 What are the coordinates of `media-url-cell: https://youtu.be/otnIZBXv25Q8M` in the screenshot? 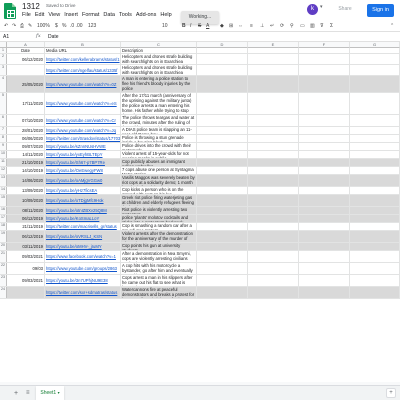 It's located at (83, 210).